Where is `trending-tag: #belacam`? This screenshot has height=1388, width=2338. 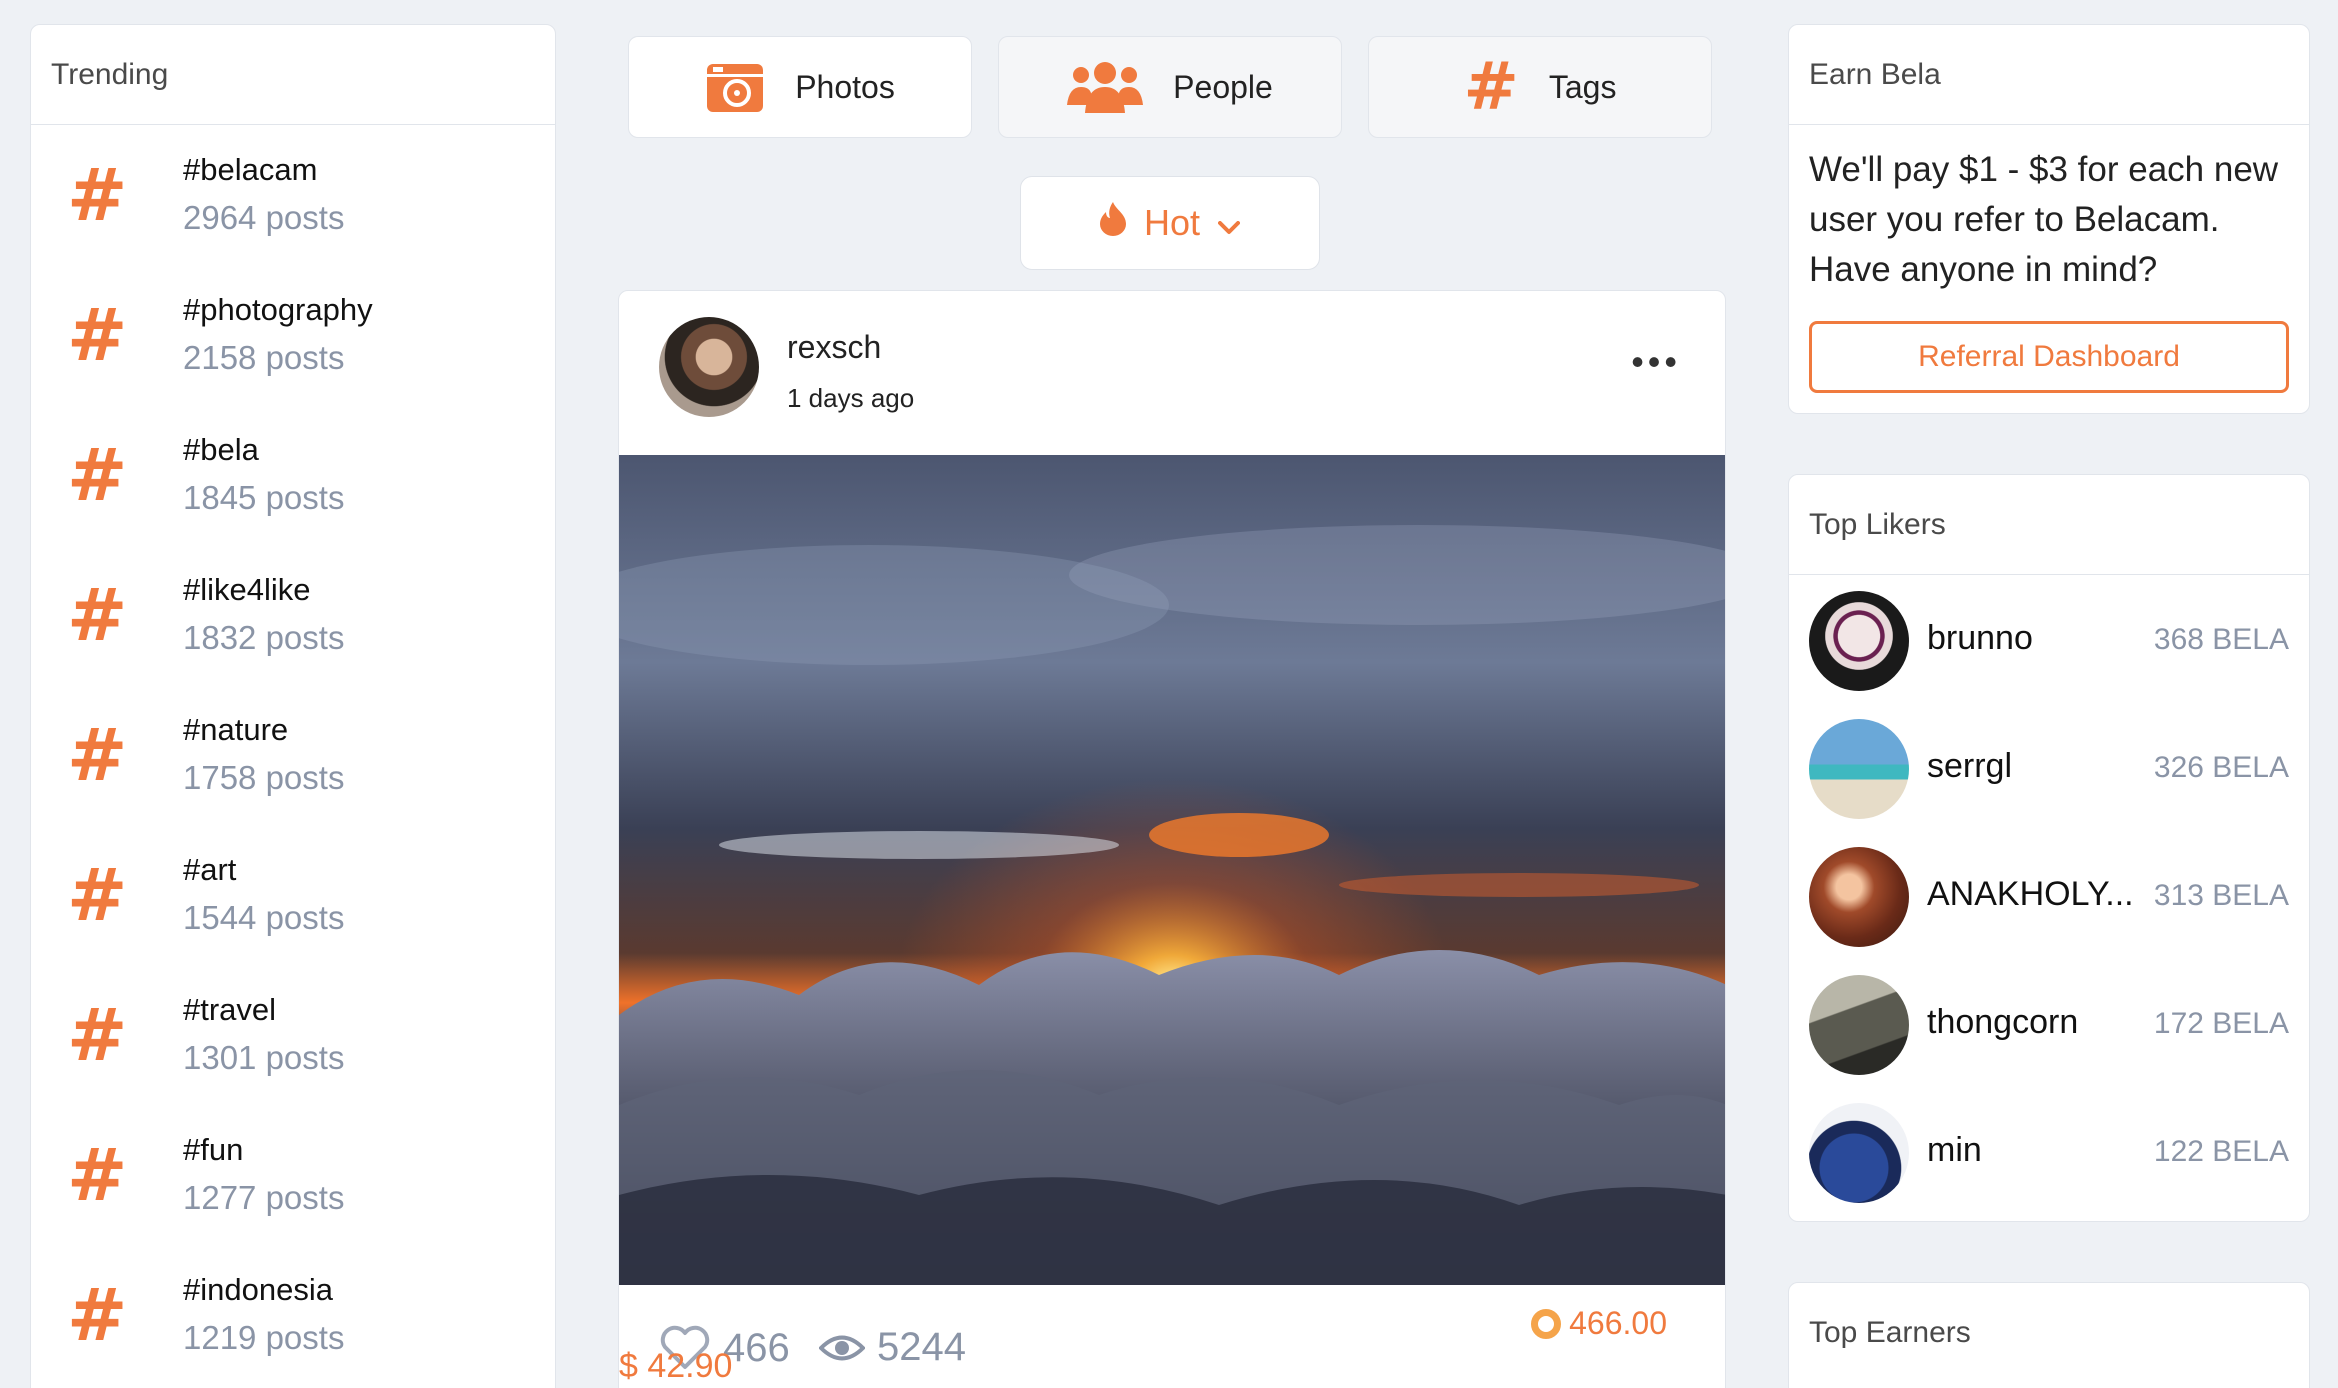 trending-tag: #belacam is located at coordinates (250, 169).